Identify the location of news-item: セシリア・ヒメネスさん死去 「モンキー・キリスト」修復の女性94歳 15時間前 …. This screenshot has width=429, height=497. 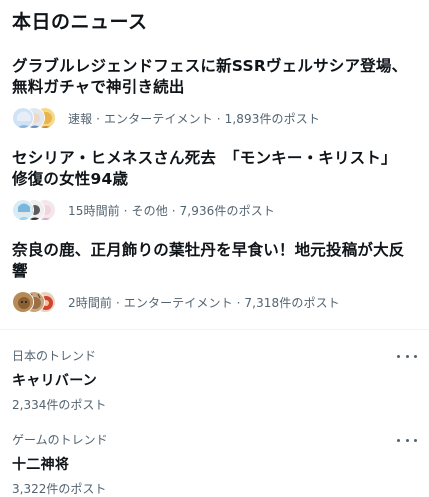
(212, 184).